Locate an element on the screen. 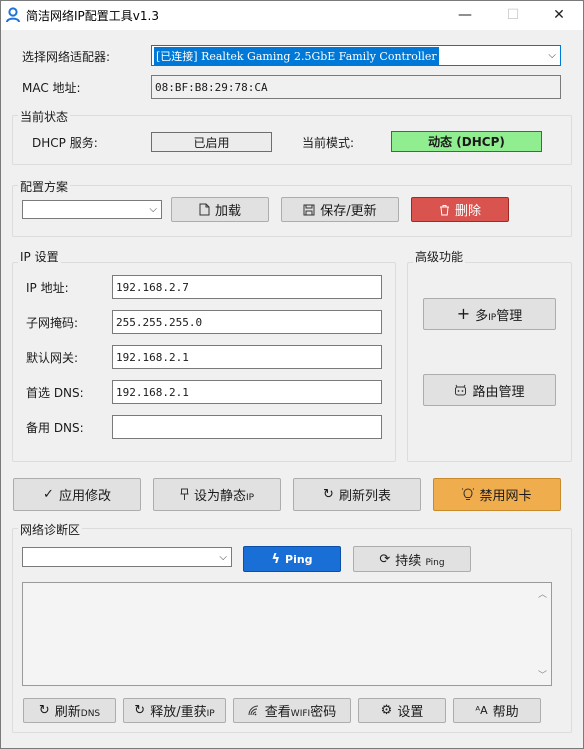 This screenshot has height=749, width=584. secondary-dns-label: 备用 DNS: is located at coordinates (55, 428).